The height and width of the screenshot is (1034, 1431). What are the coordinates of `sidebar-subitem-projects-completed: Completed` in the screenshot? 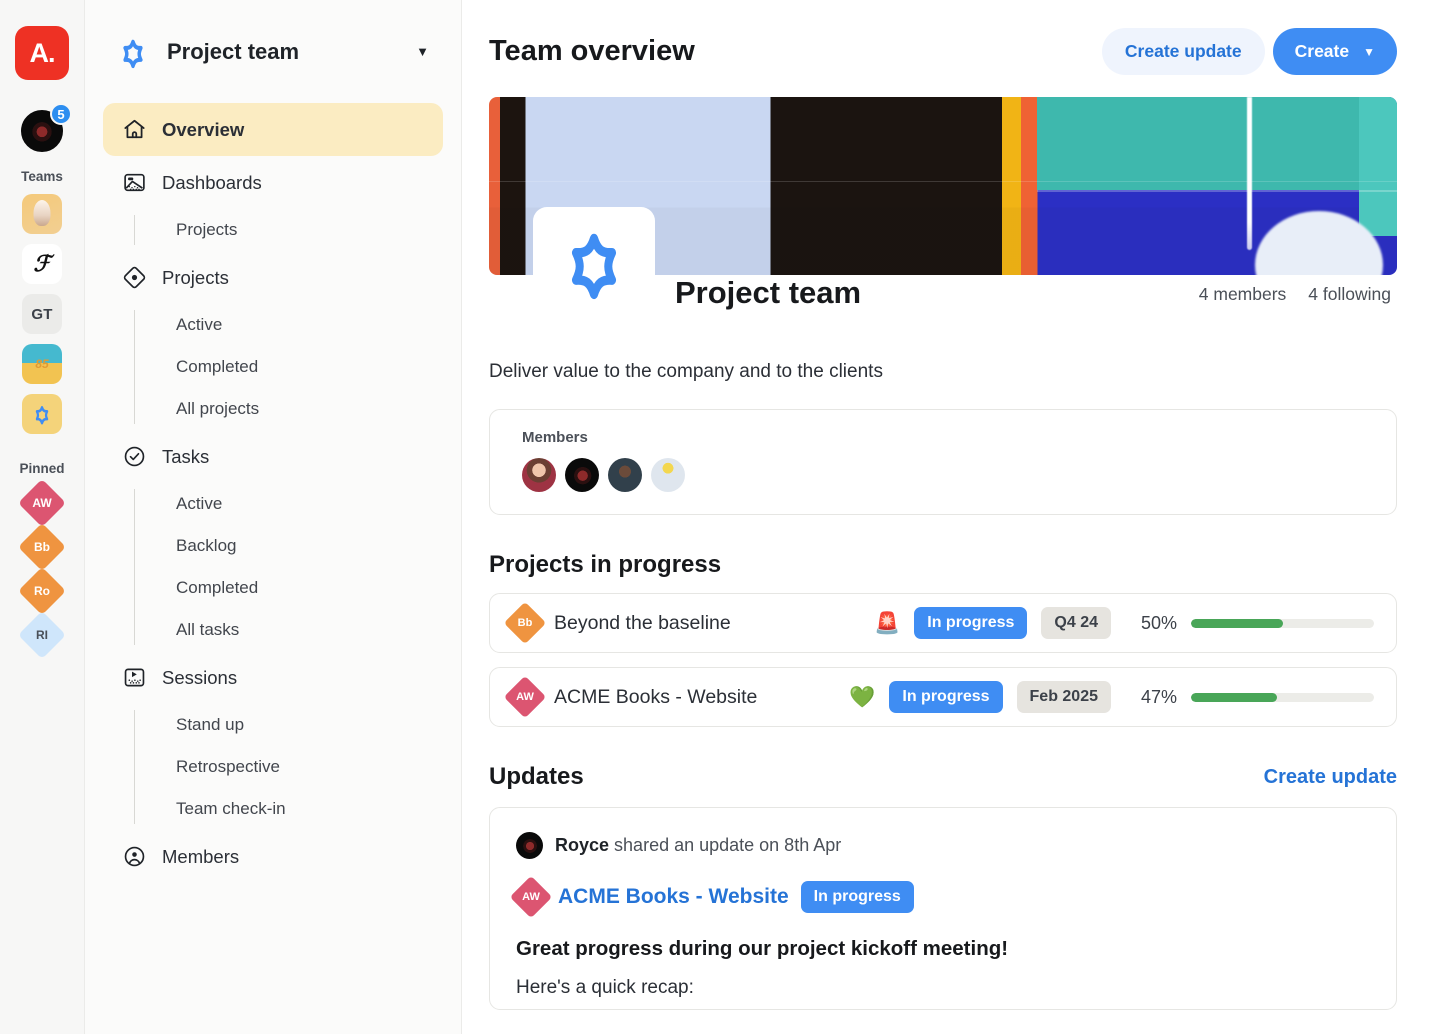 It's located at (292, 367).